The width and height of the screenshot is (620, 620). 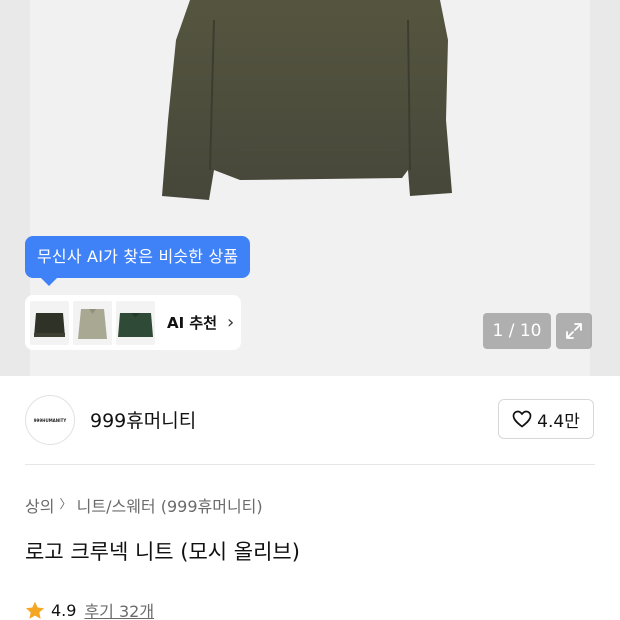 I want to click on ai-tooltip-text: 무신사 AI가 찾은 비슷한 상품, so click(x=138, y=256).